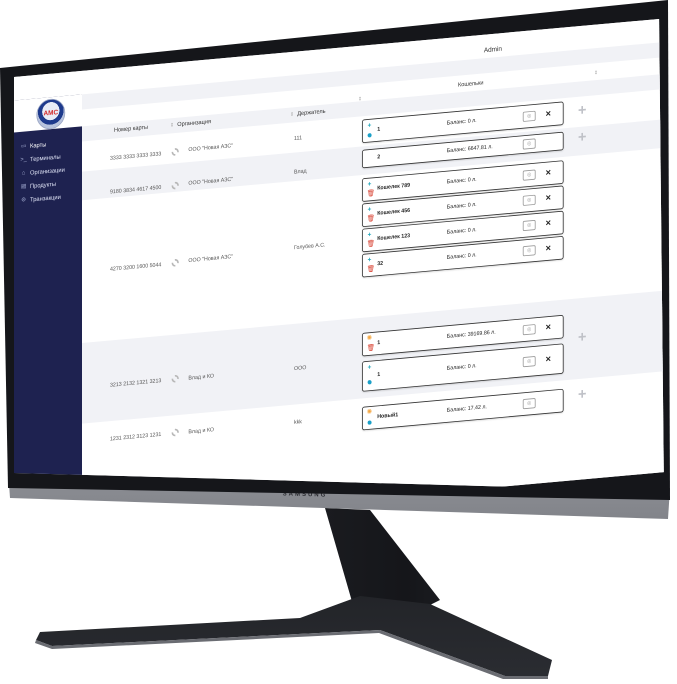 The width and height of the screenshot is (677, 684). What do you see at coordinates (394, 237) in the screenshot?
I see `wallet-name: Кошелек 123` at bounding box center [394, 237].